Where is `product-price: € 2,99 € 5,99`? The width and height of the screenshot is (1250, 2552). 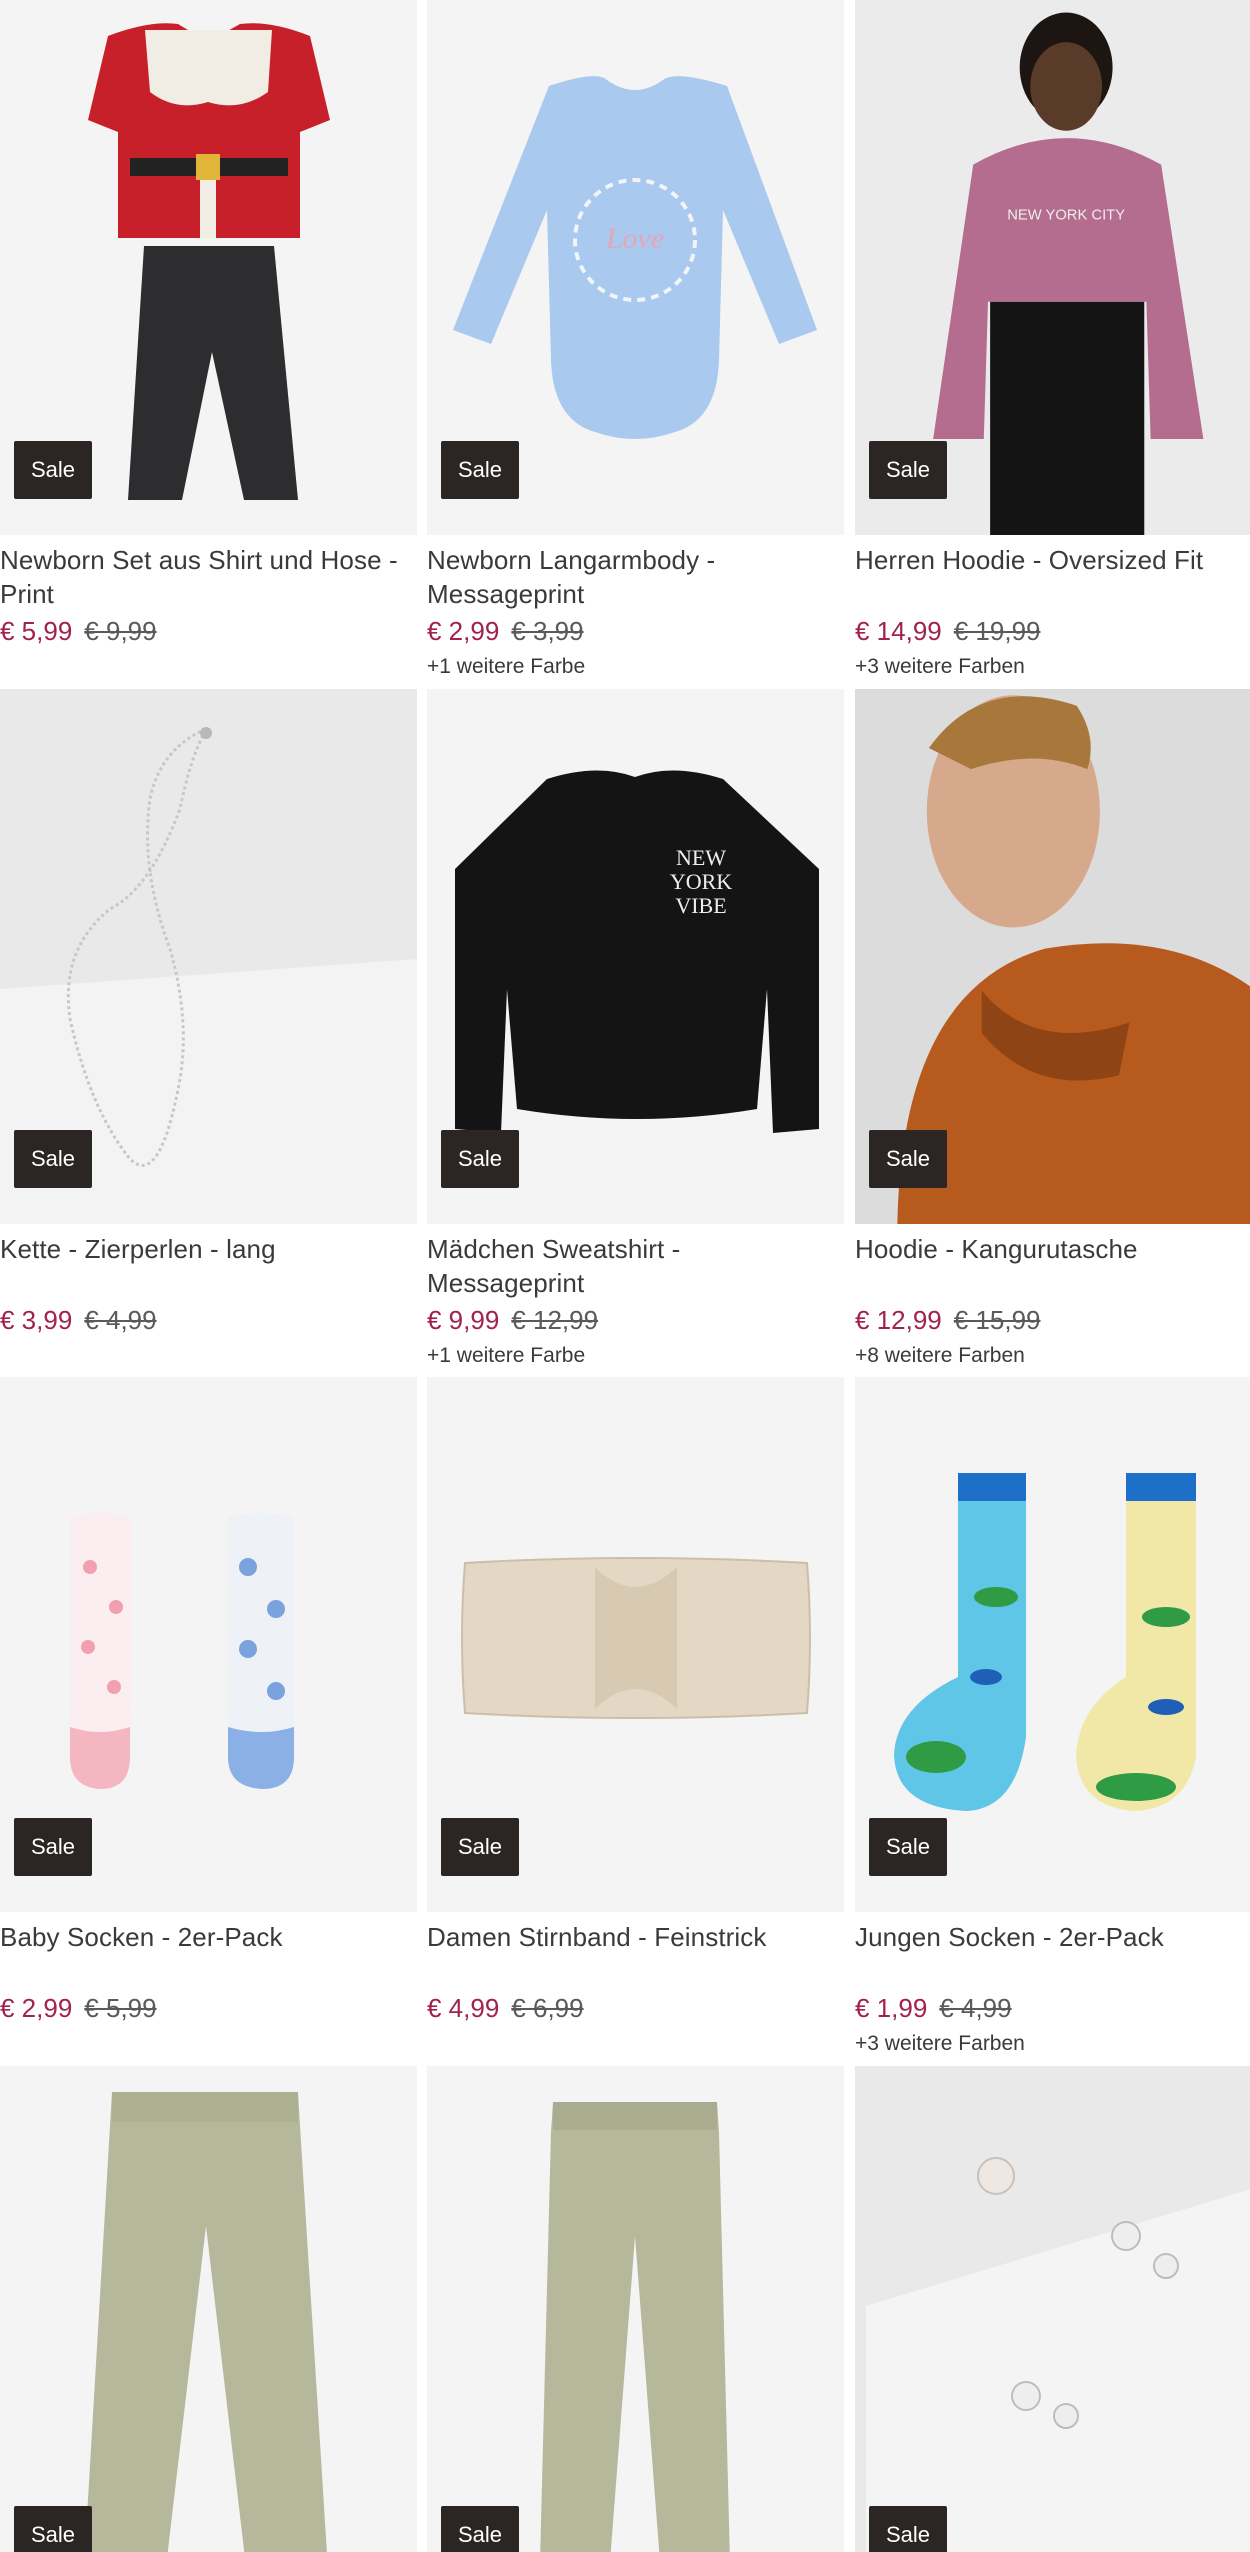
product-price: € 2,99 € 5,99 is located at coordinates (78, 2008).